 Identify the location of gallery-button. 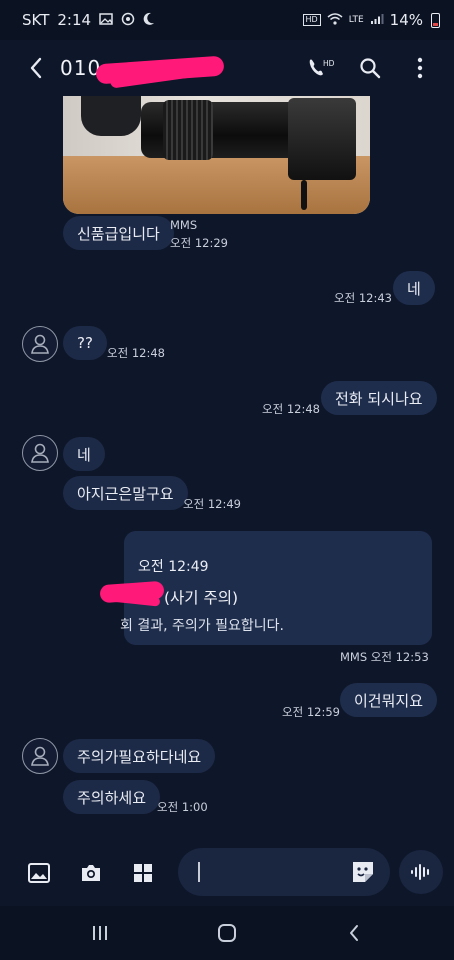
(39, 873).